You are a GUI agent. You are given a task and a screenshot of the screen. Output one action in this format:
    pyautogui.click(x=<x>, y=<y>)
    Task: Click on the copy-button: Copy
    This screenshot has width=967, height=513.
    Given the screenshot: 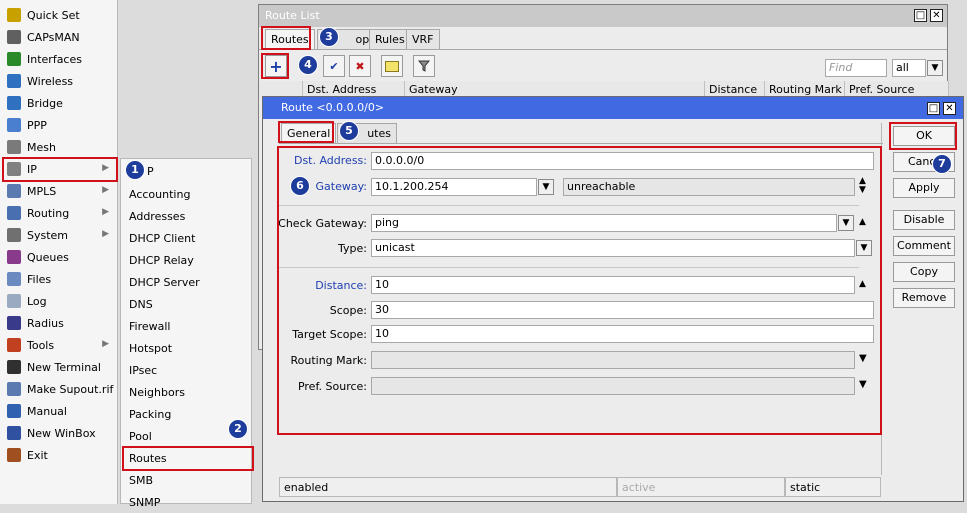 What is the action you would take?
    pyautogui.click(x=924, y=272)
    